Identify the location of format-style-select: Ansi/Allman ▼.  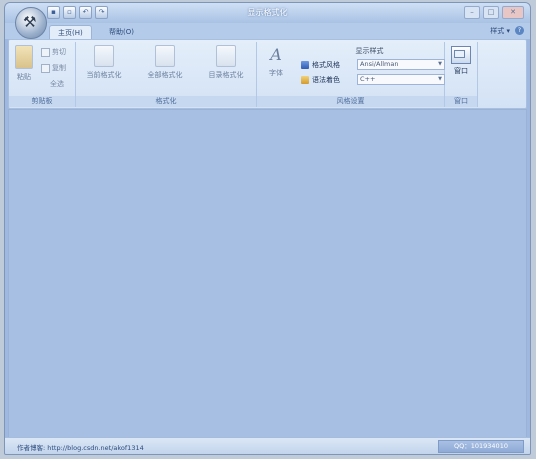
(401, 64).